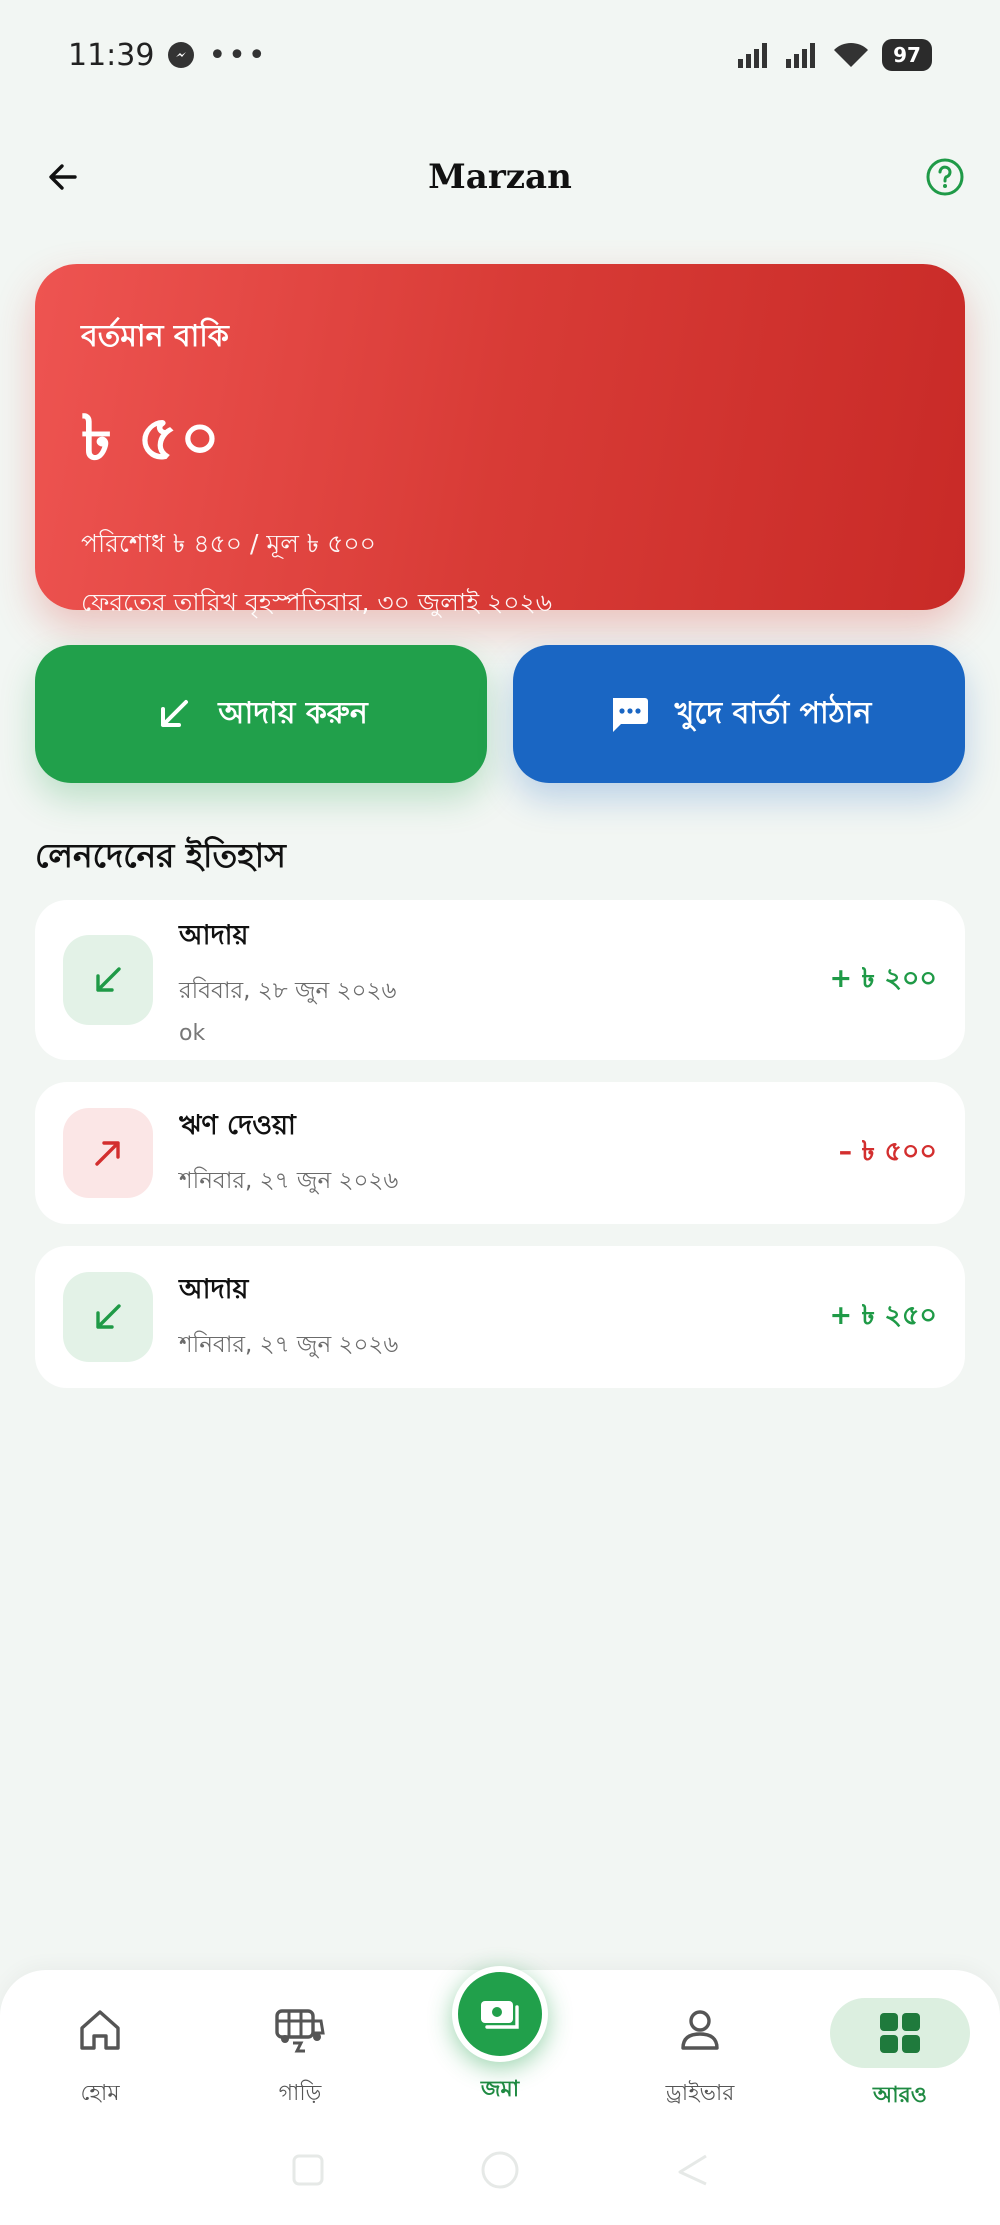 The height and width of the screenshot is (2225, 1000). I want to click on message-icon, so click(630, 715).